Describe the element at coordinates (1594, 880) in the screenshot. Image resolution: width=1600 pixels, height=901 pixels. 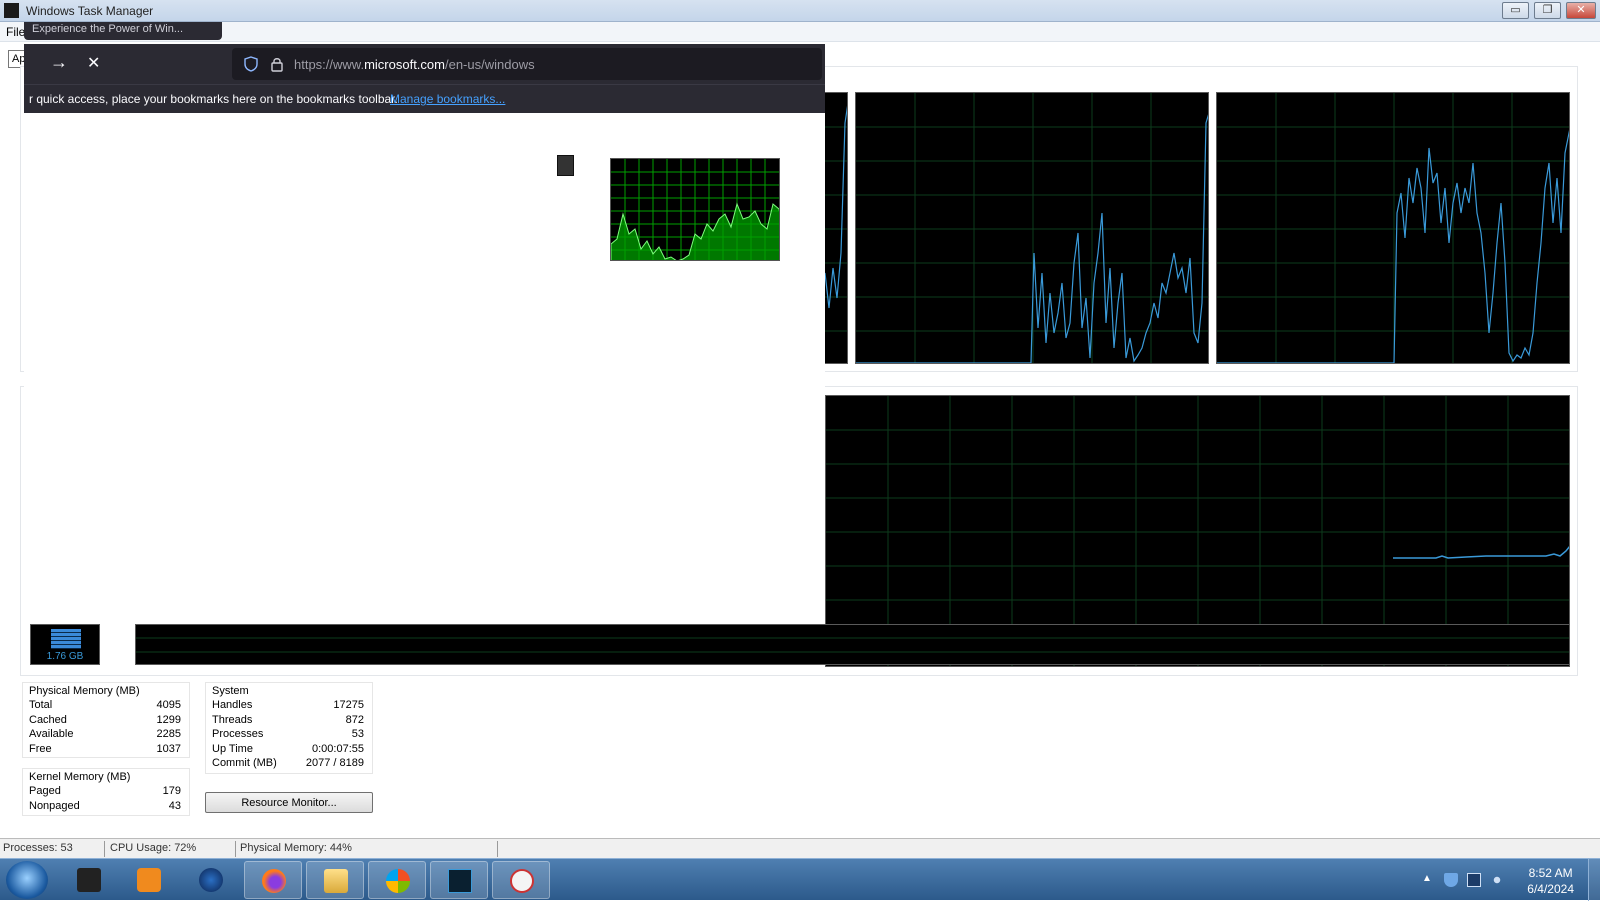
I see `show-desktop-button` at that location.